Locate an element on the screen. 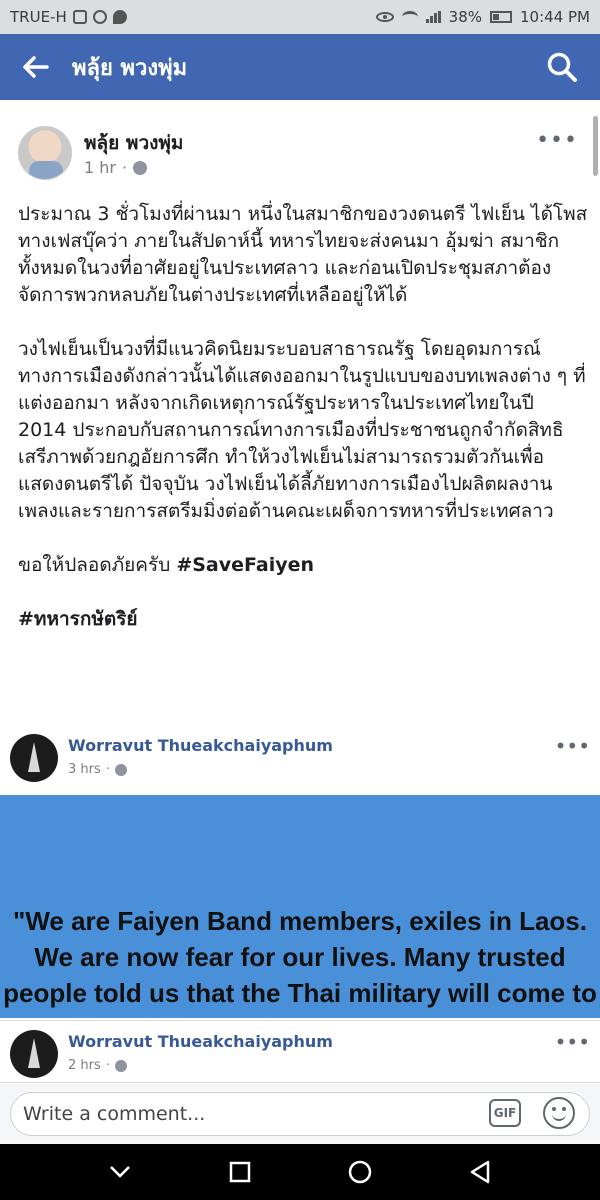  post-more-button: ••• is located at coordinates (557, 140).